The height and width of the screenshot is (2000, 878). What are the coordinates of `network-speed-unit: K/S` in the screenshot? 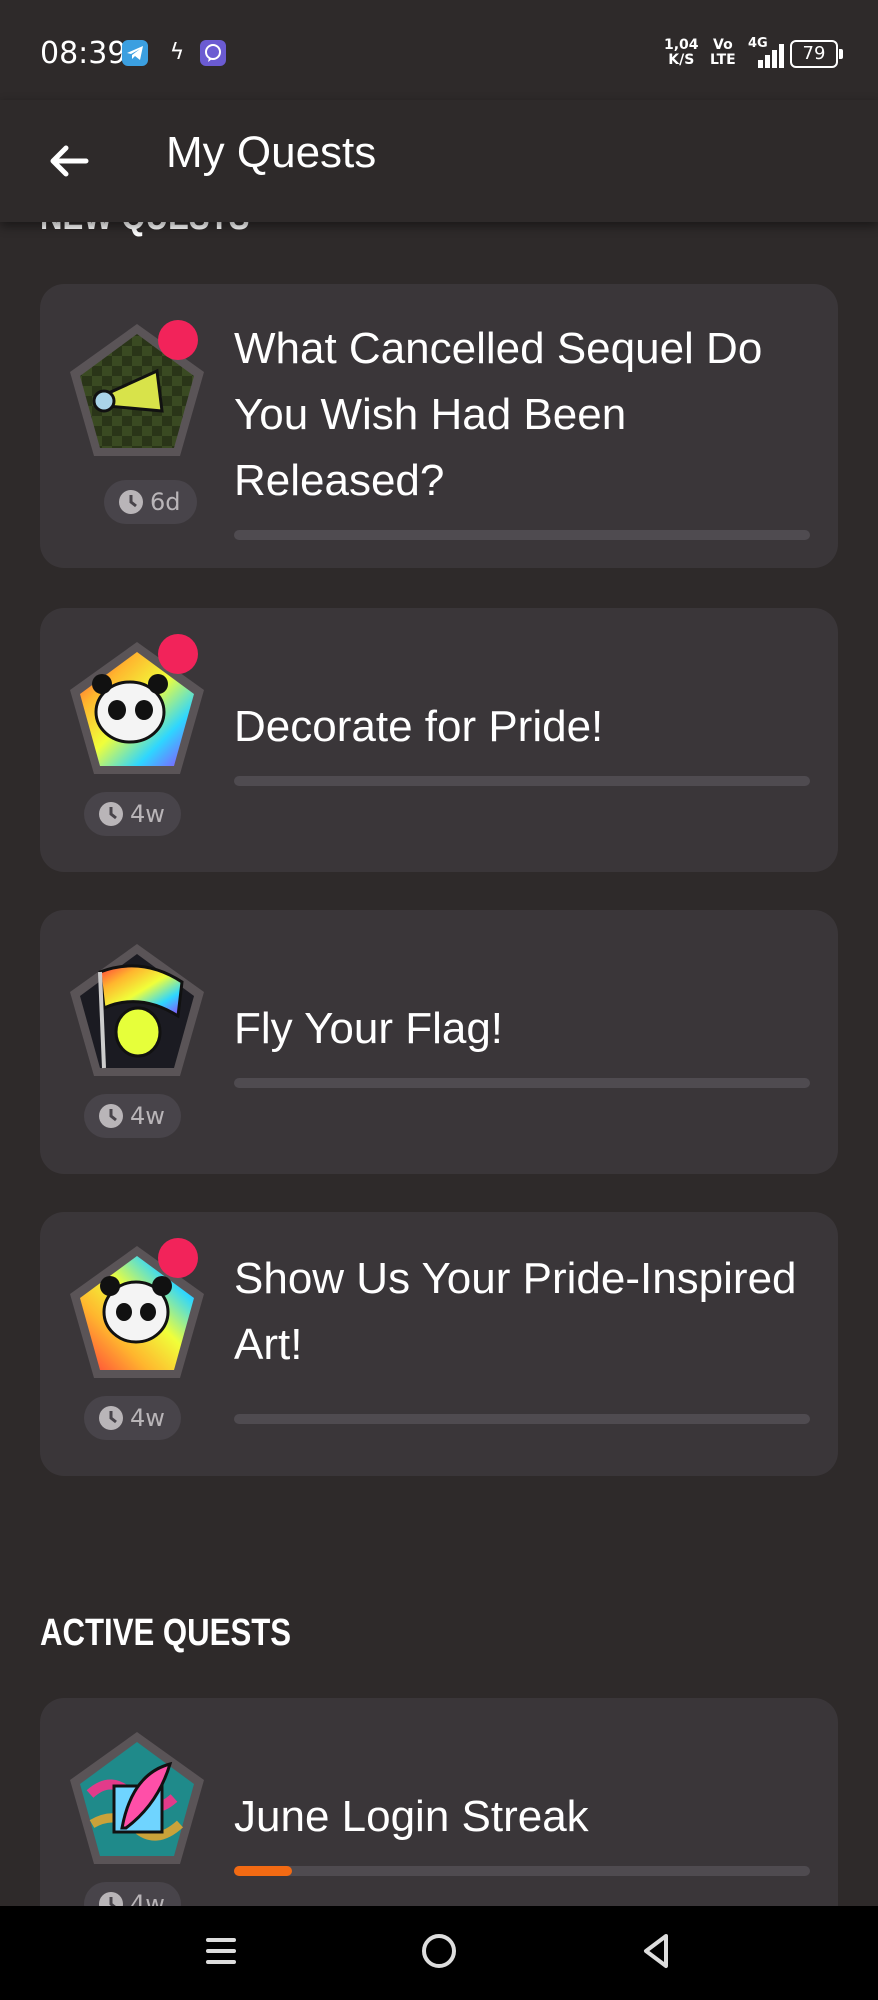 It's located at (681, 60).